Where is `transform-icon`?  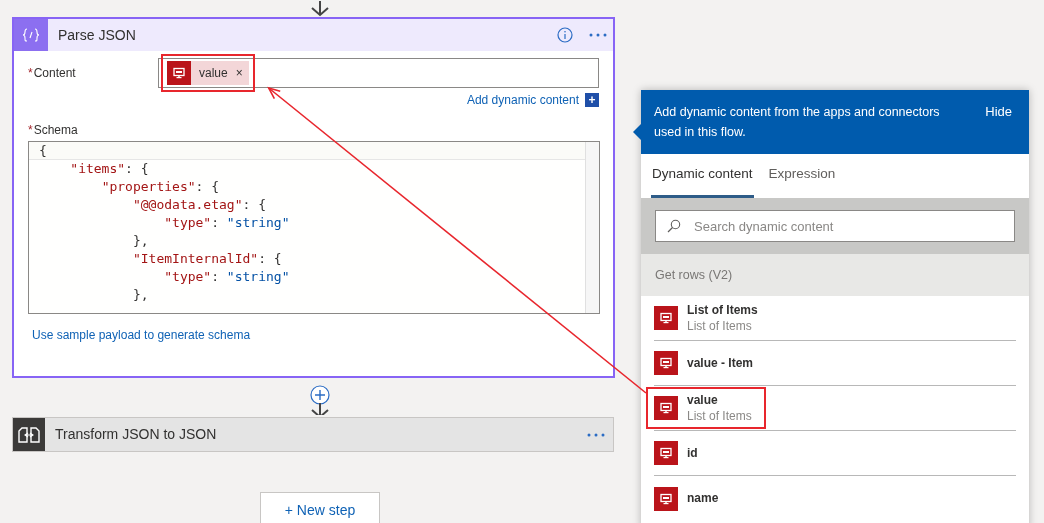 transform-icon is located at coordinates (29, 434).